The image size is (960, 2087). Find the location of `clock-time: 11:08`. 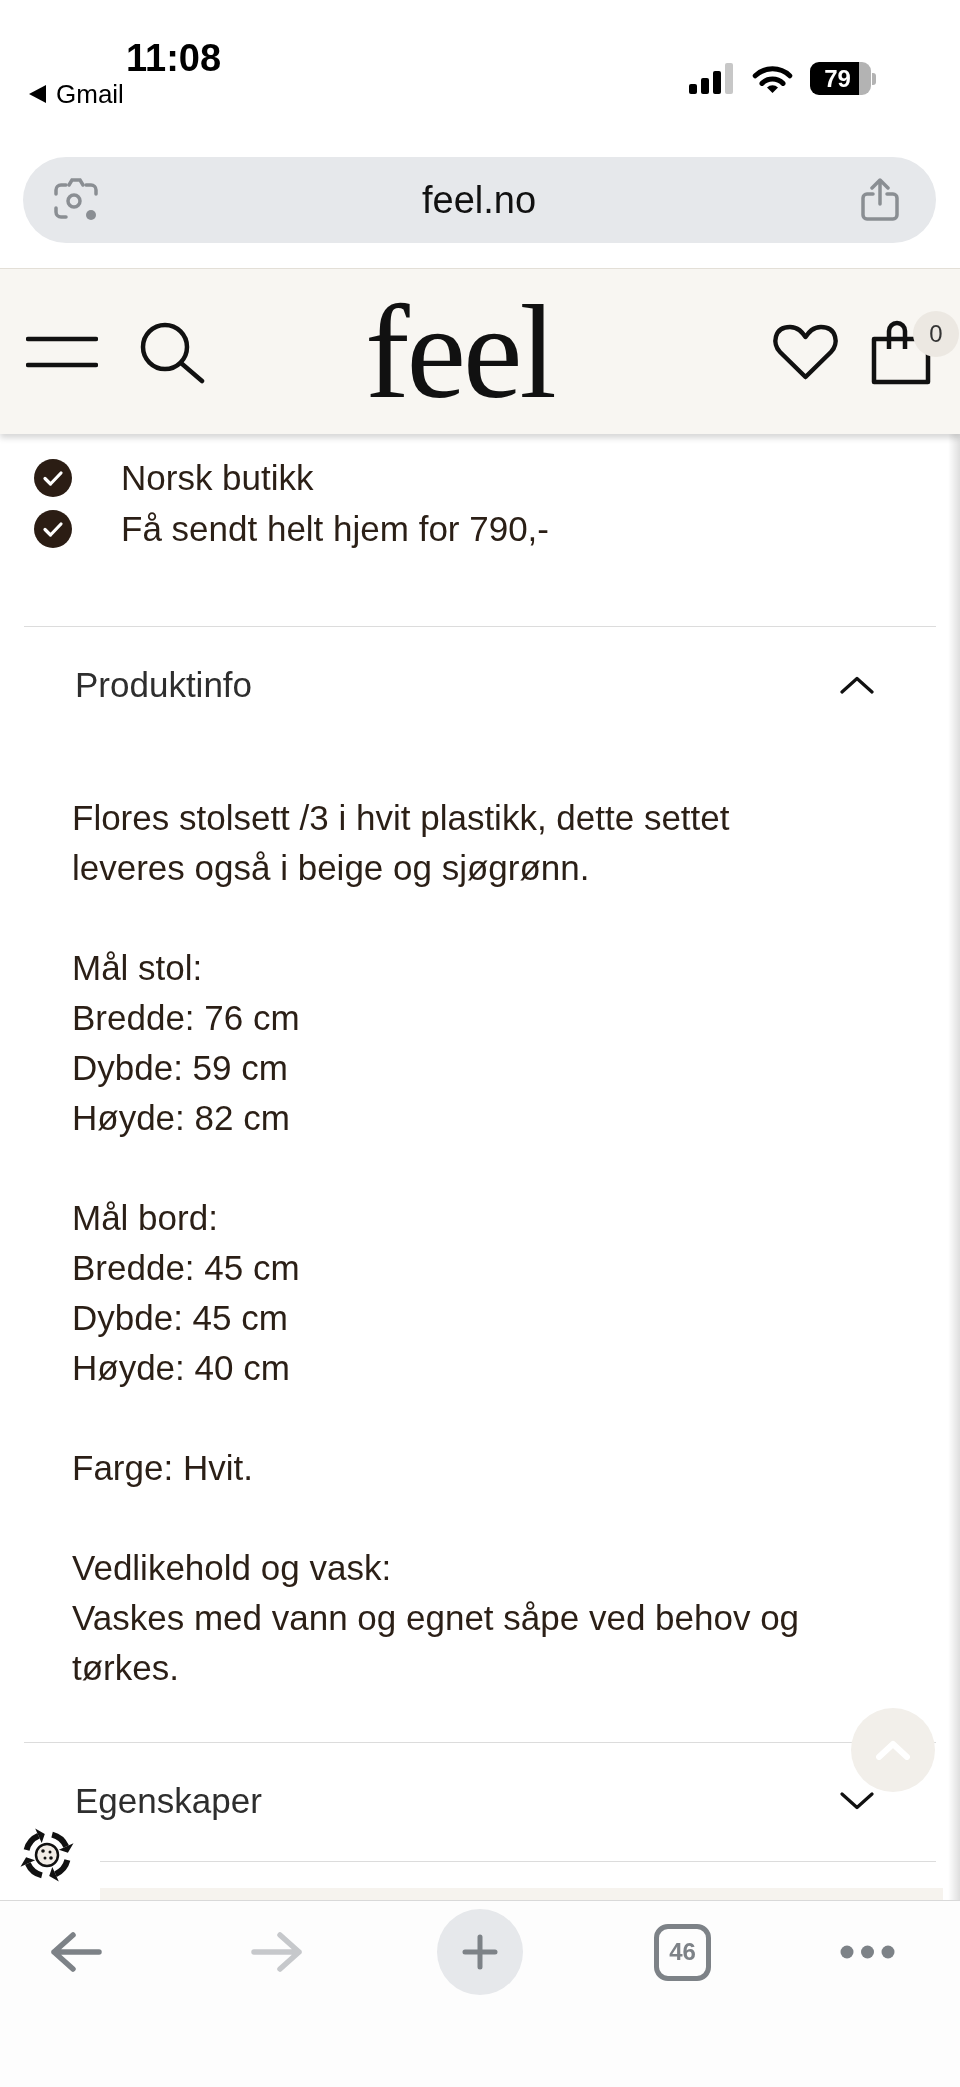

clock-time: 11:08 is located at coordinates (174, 58).